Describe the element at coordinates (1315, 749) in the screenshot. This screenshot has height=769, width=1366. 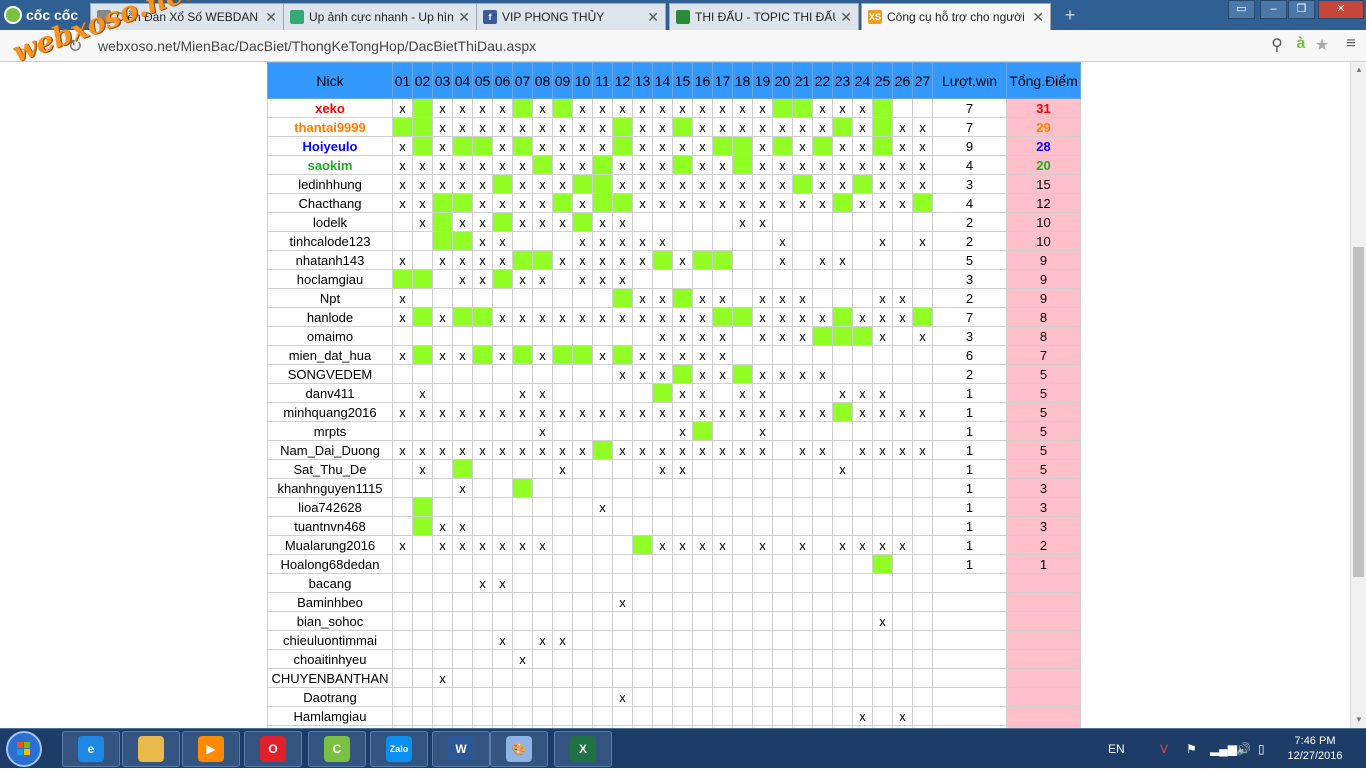
I see `system-clock: 7:46 PM 12/27/2016` at that location.